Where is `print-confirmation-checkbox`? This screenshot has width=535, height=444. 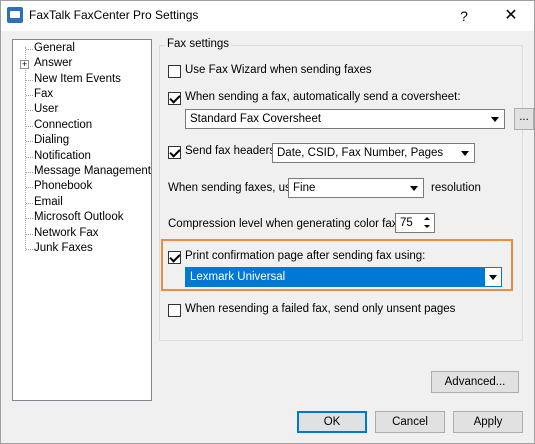 print-confirmation-checkbox is located at coordinates (174, 257).